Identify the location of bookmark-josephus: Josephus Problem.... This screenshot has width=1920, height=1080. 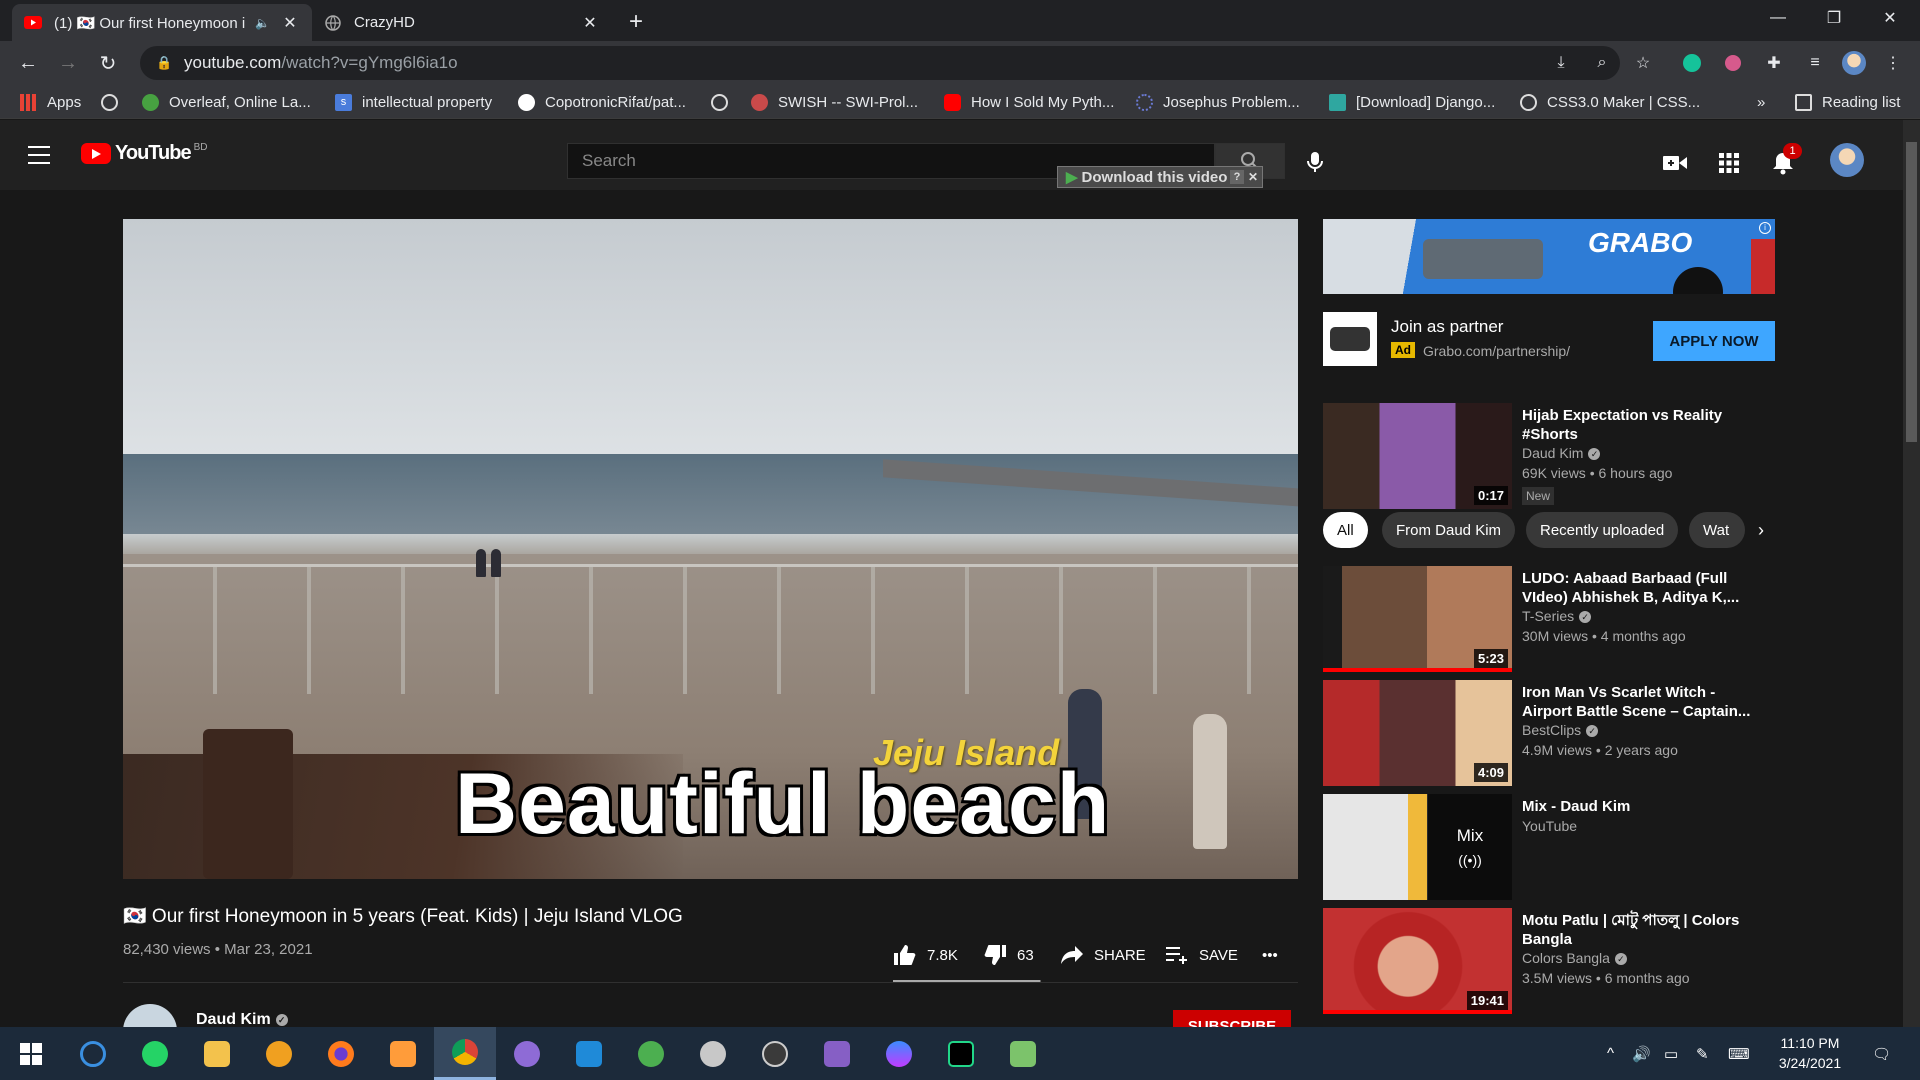
(1218, 102).